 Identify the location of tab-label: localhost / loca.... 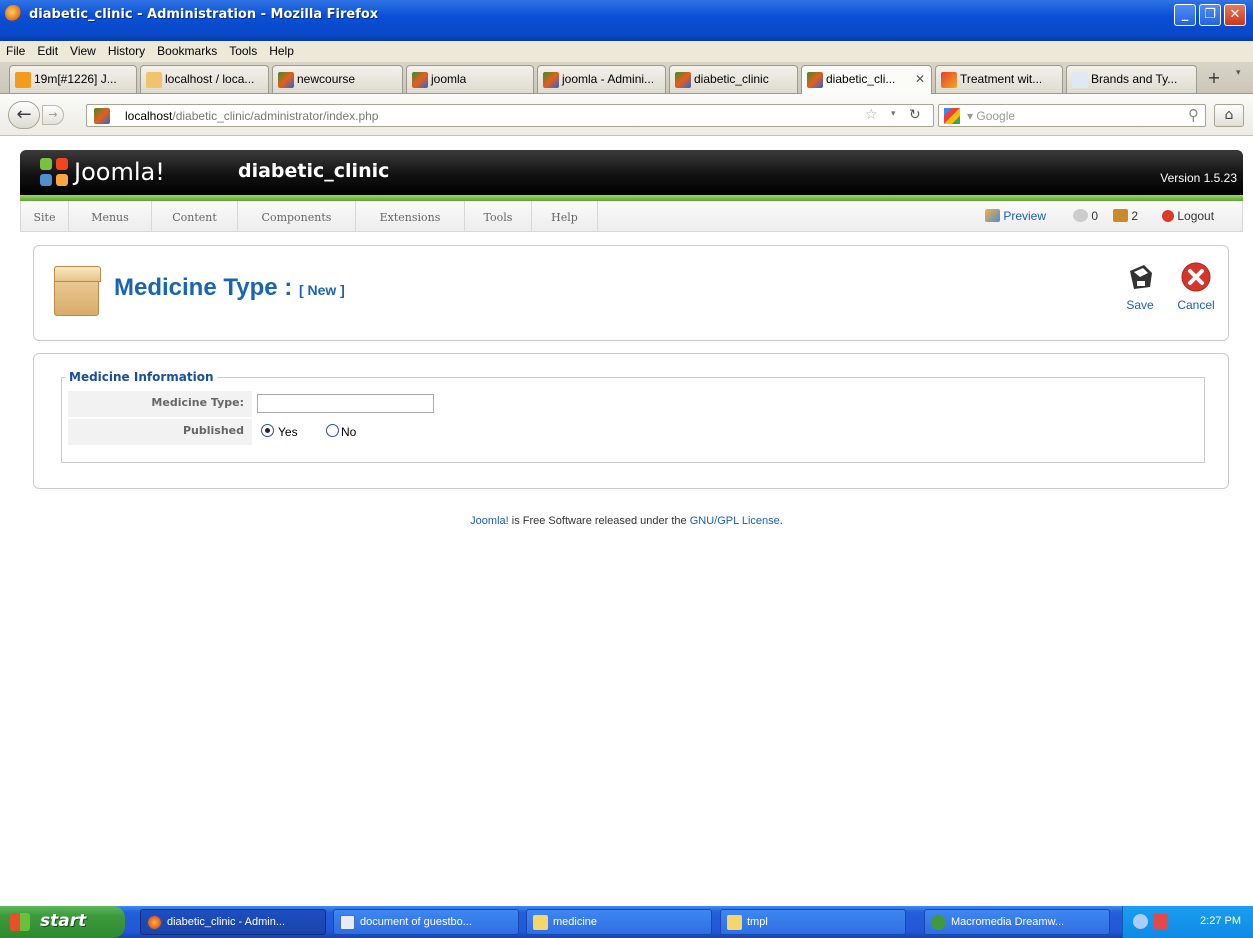
(210, 79).